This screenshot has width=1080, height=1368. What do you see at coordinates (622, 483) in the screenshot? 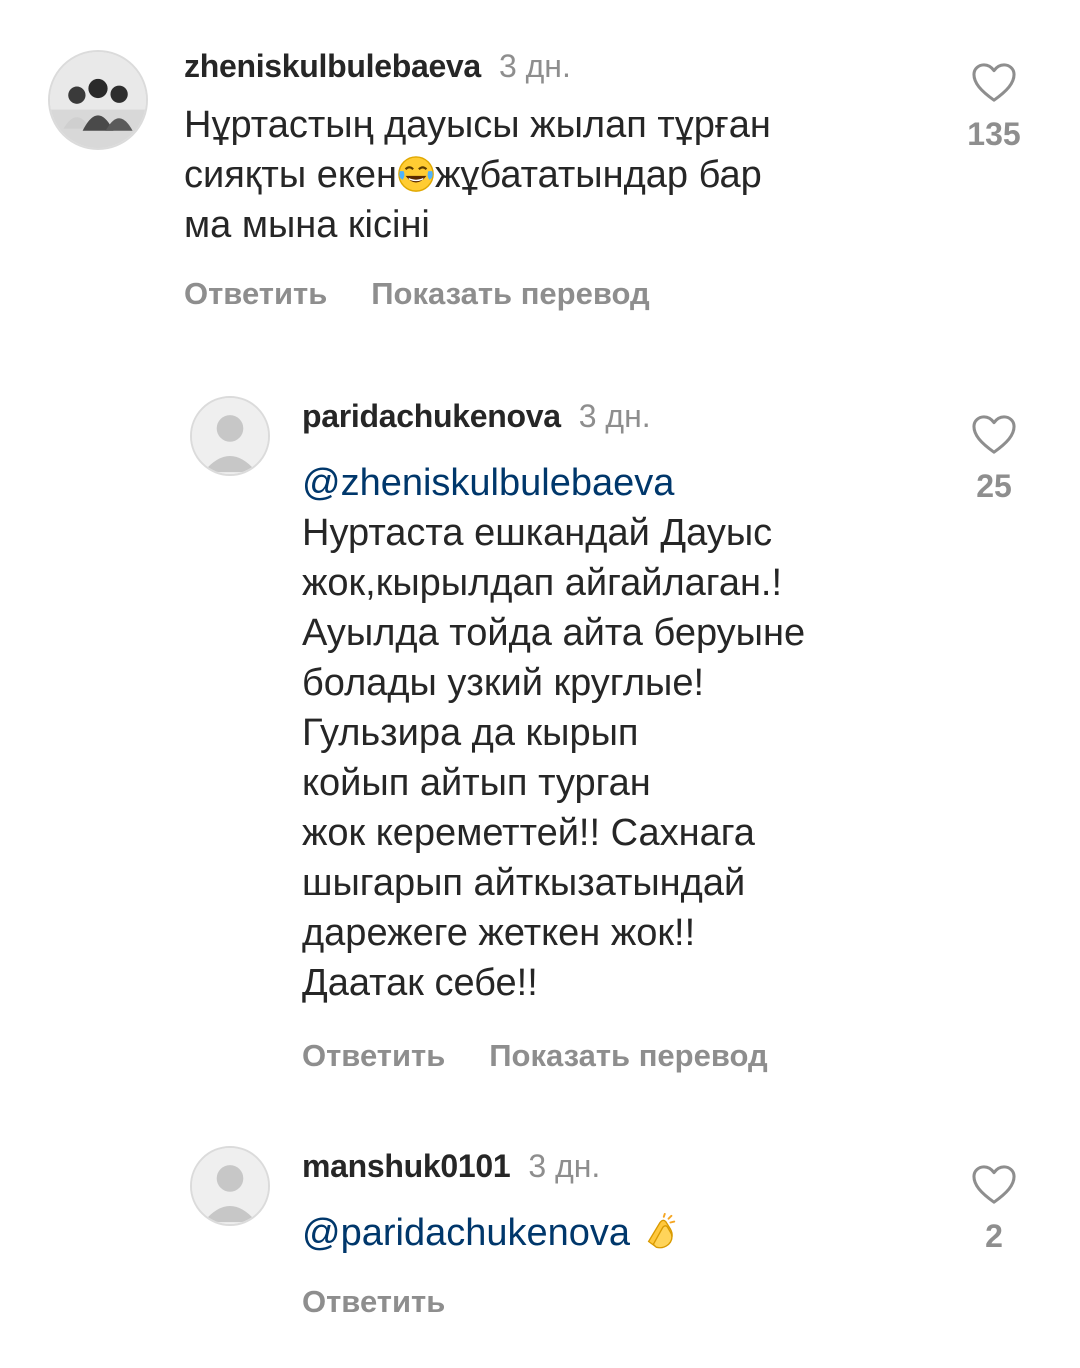
I see `mention-link: @zheniskulbulebaeva` at bounding box center [622, 483].